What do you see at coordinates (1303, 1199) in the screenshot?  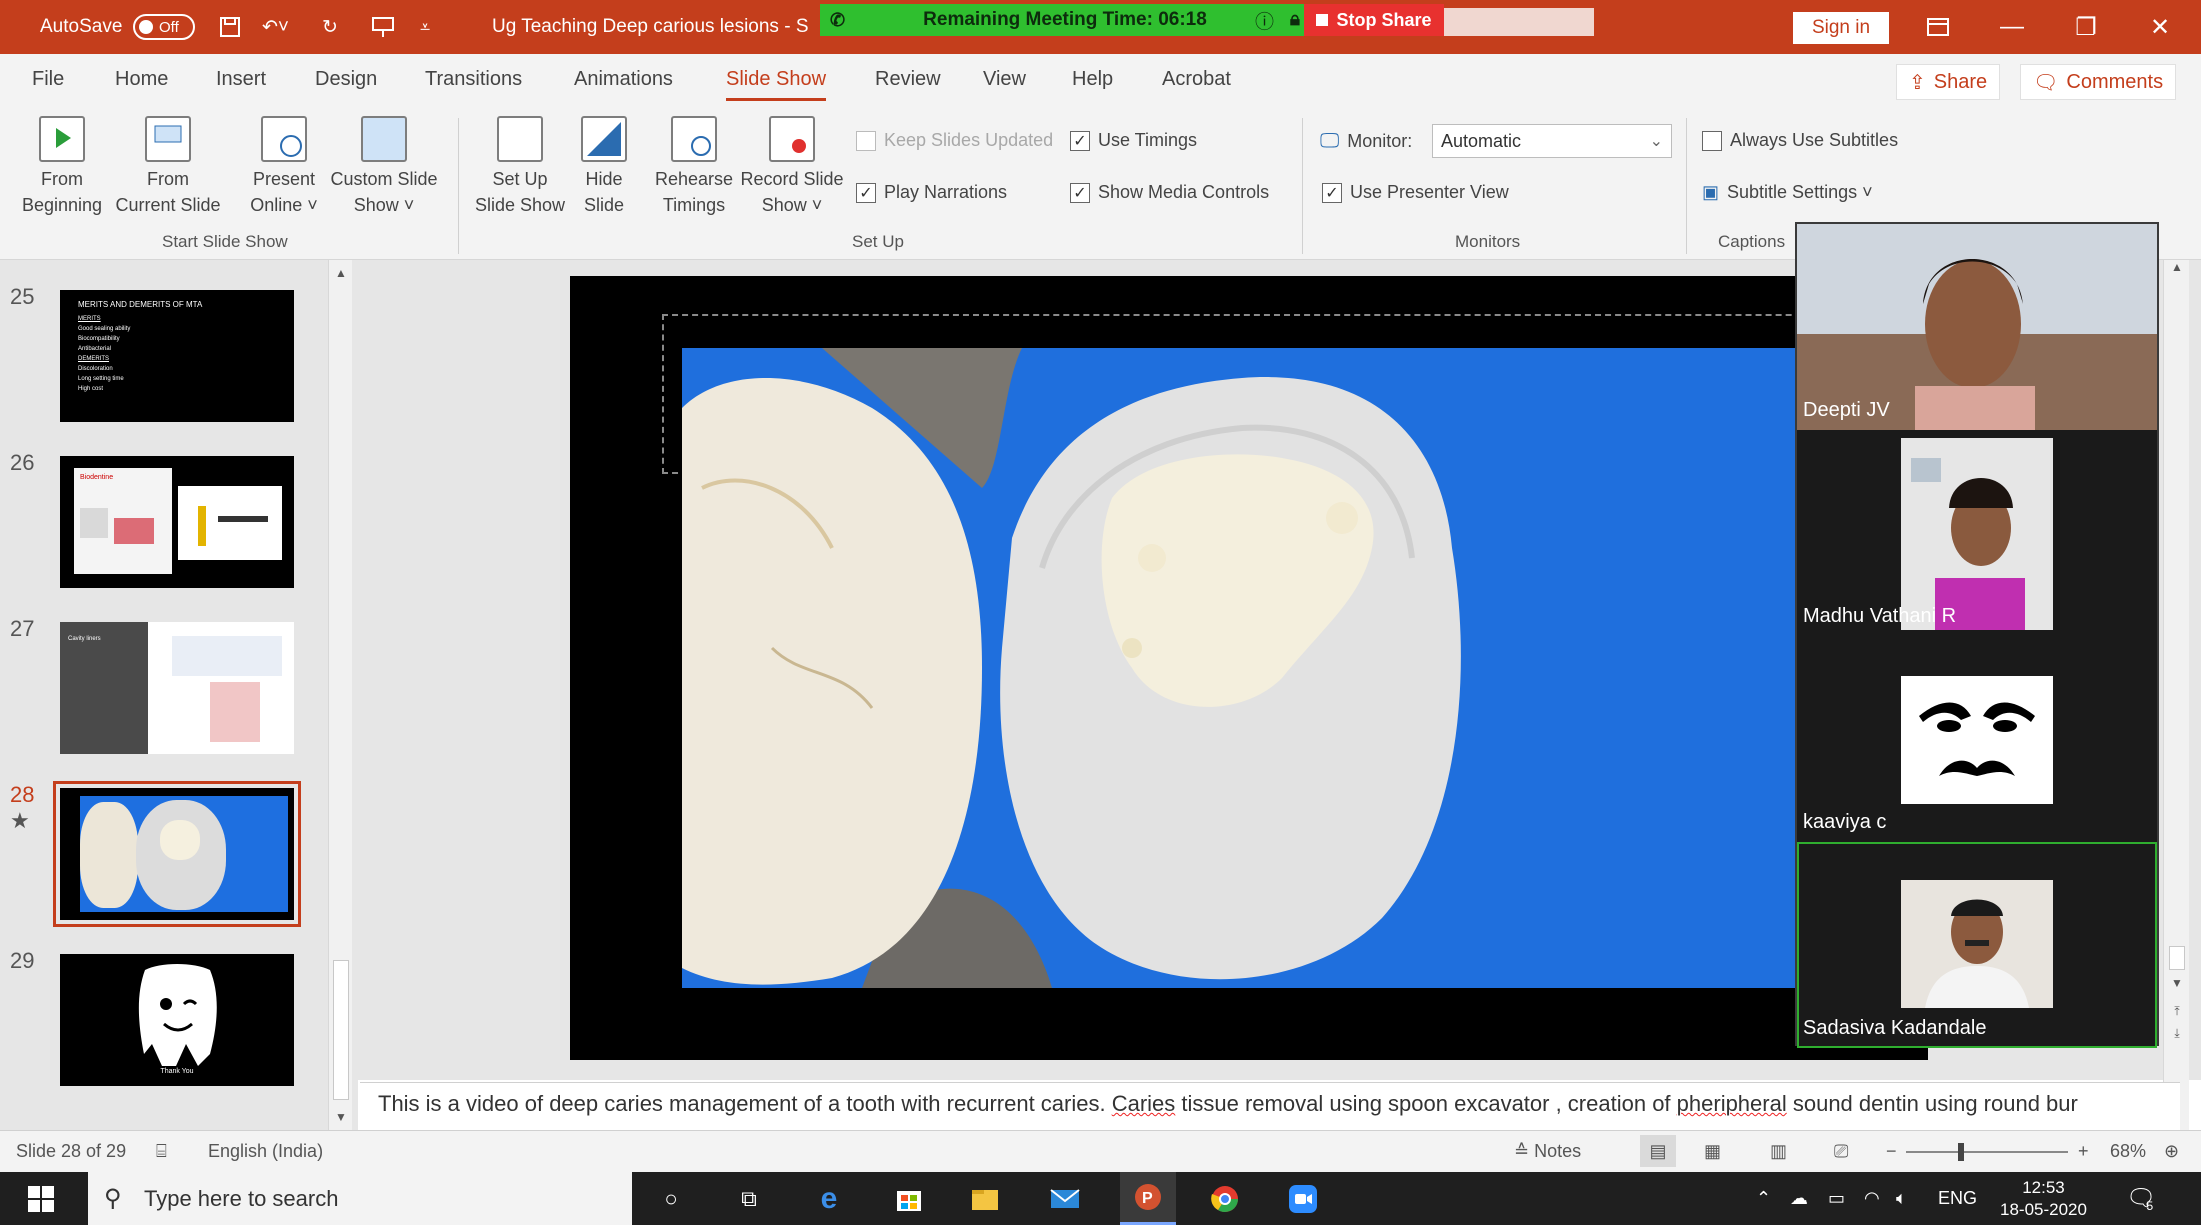 I see `zoom-app-icon` at bounding box center [1303, 1199].